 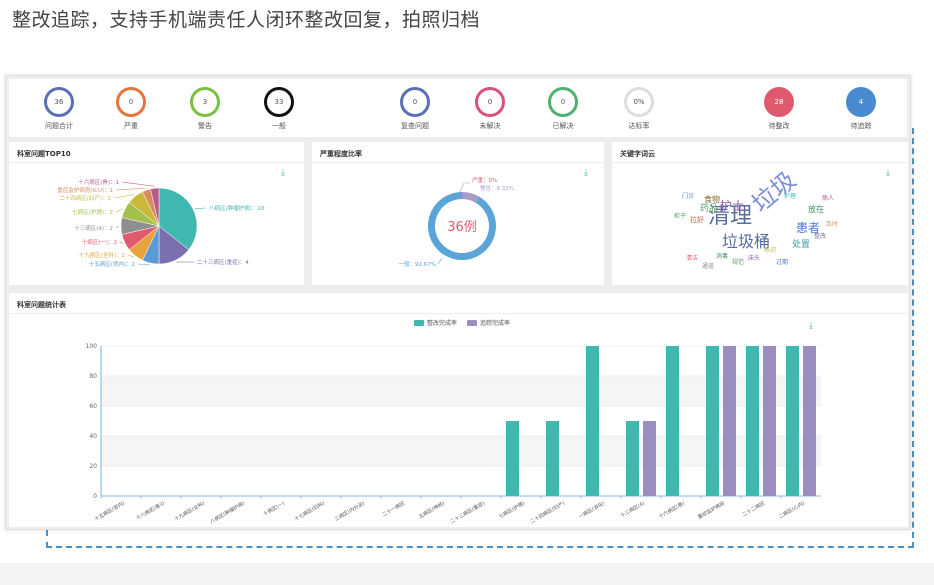 I want to click on pie-label: 二十四病区(妇产)：2, so click(x=85, y=198).